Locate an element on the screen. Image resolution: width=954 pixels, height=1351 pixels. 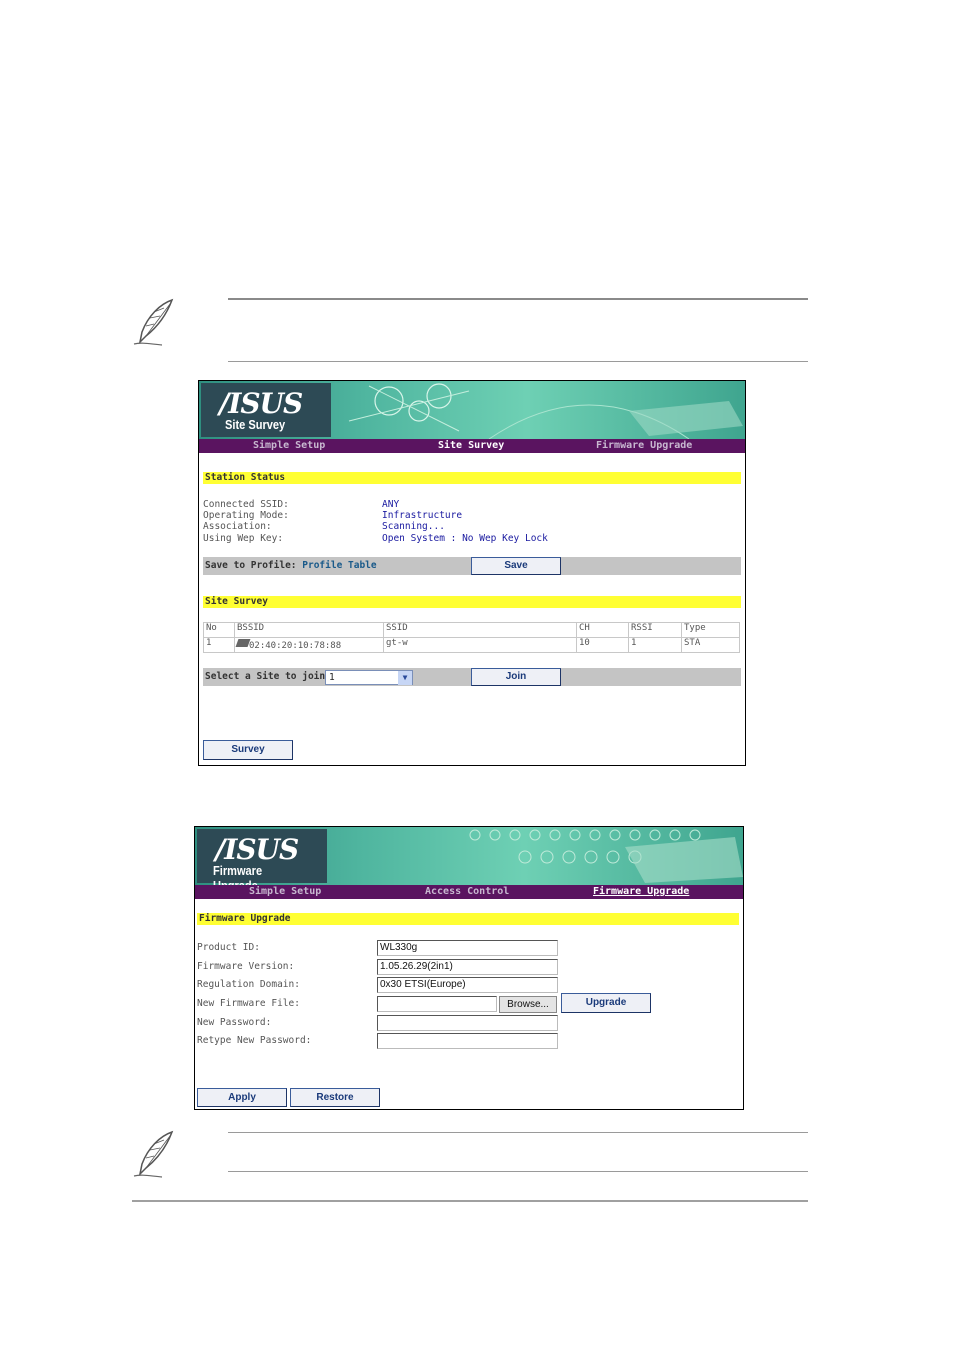
firmware-version-field: 1.05.26.29(2in1) is located at coordinates (467, 967).